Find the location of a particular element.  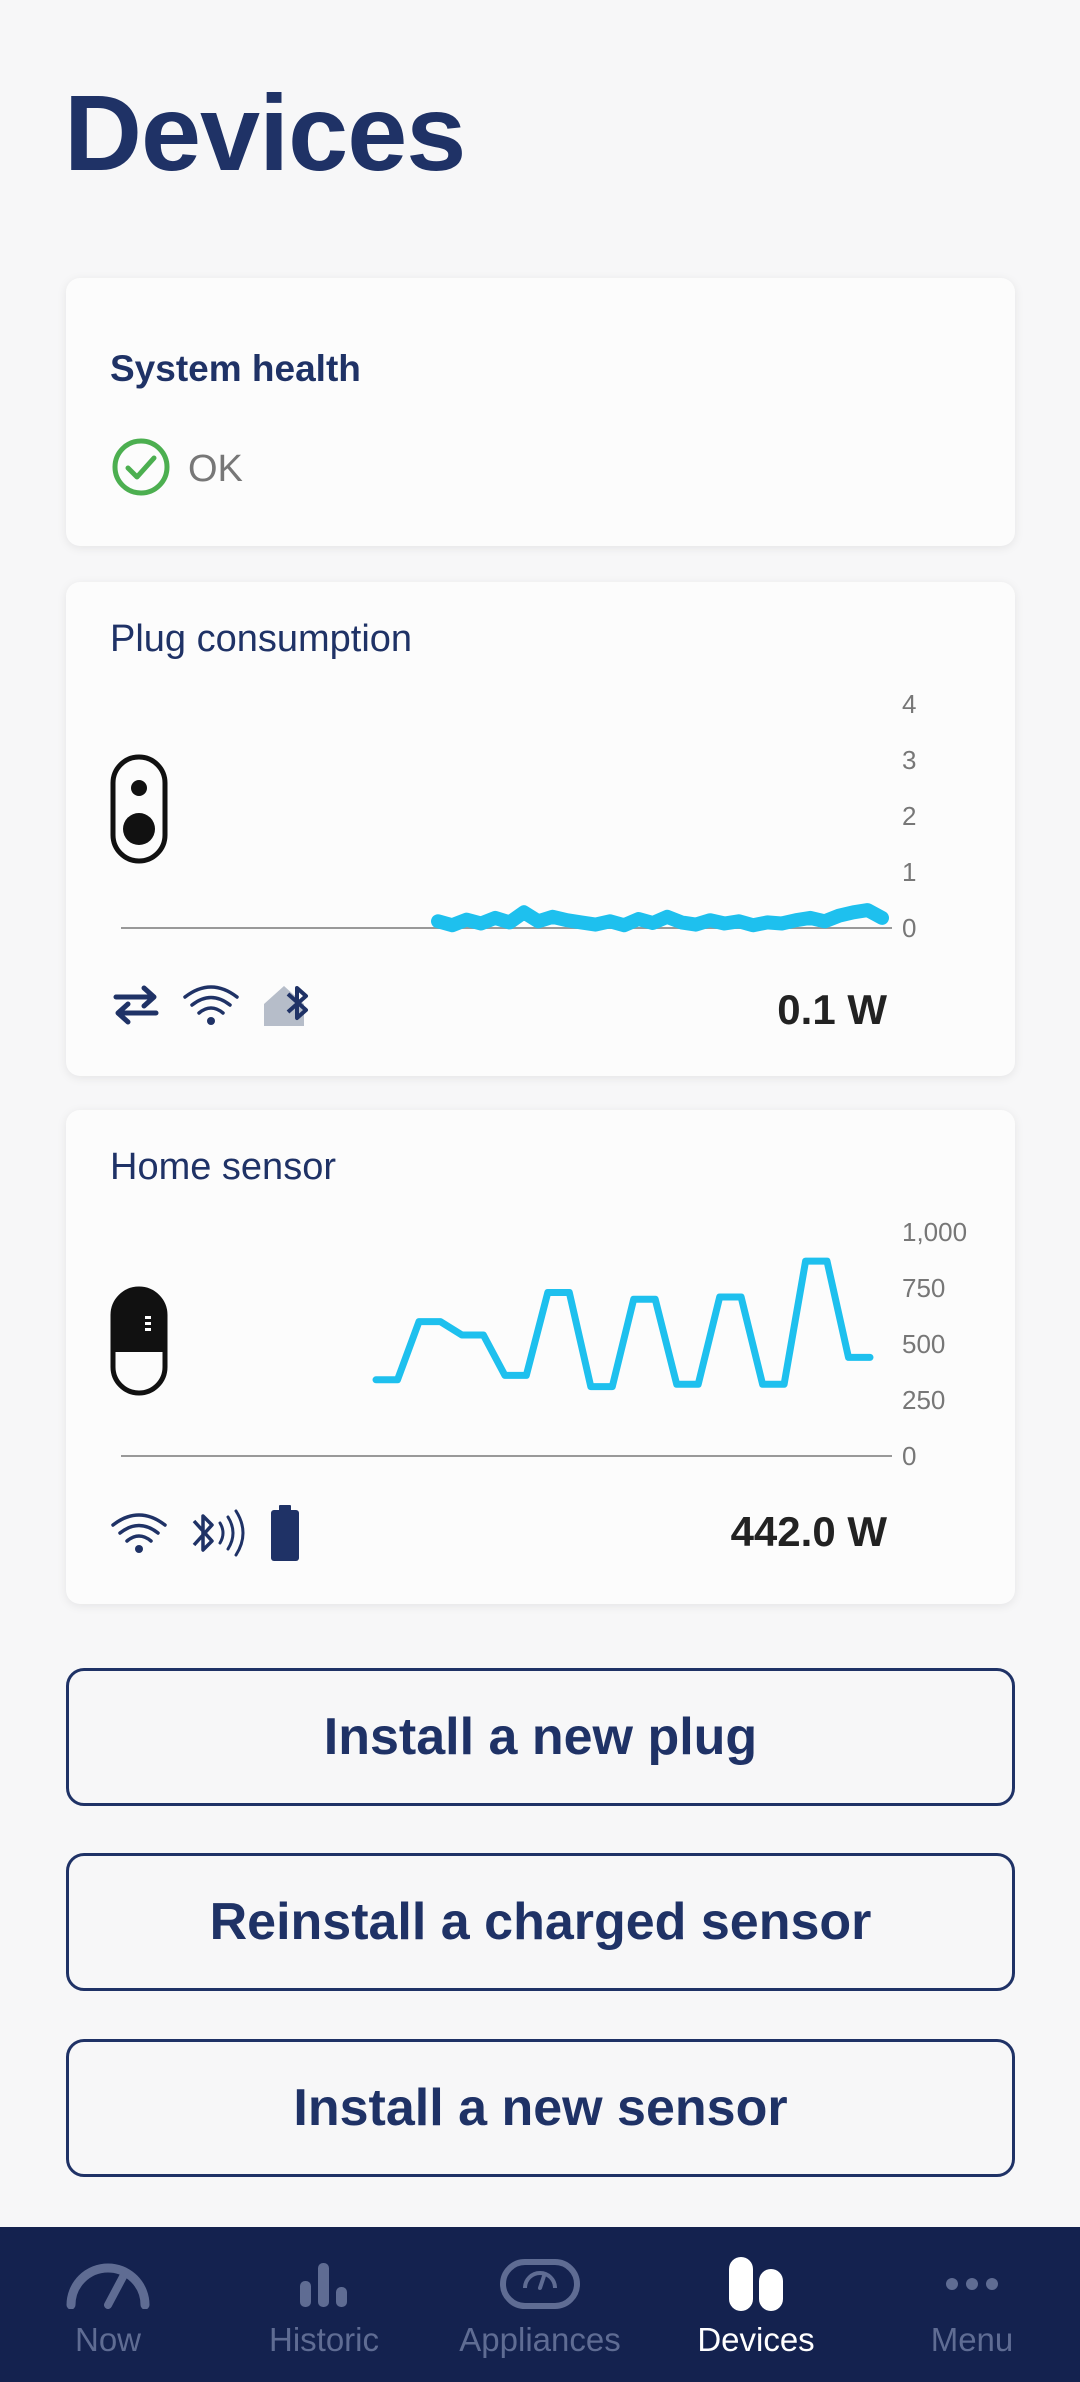

system-health-status: OK is located at coordinates (177, 469).